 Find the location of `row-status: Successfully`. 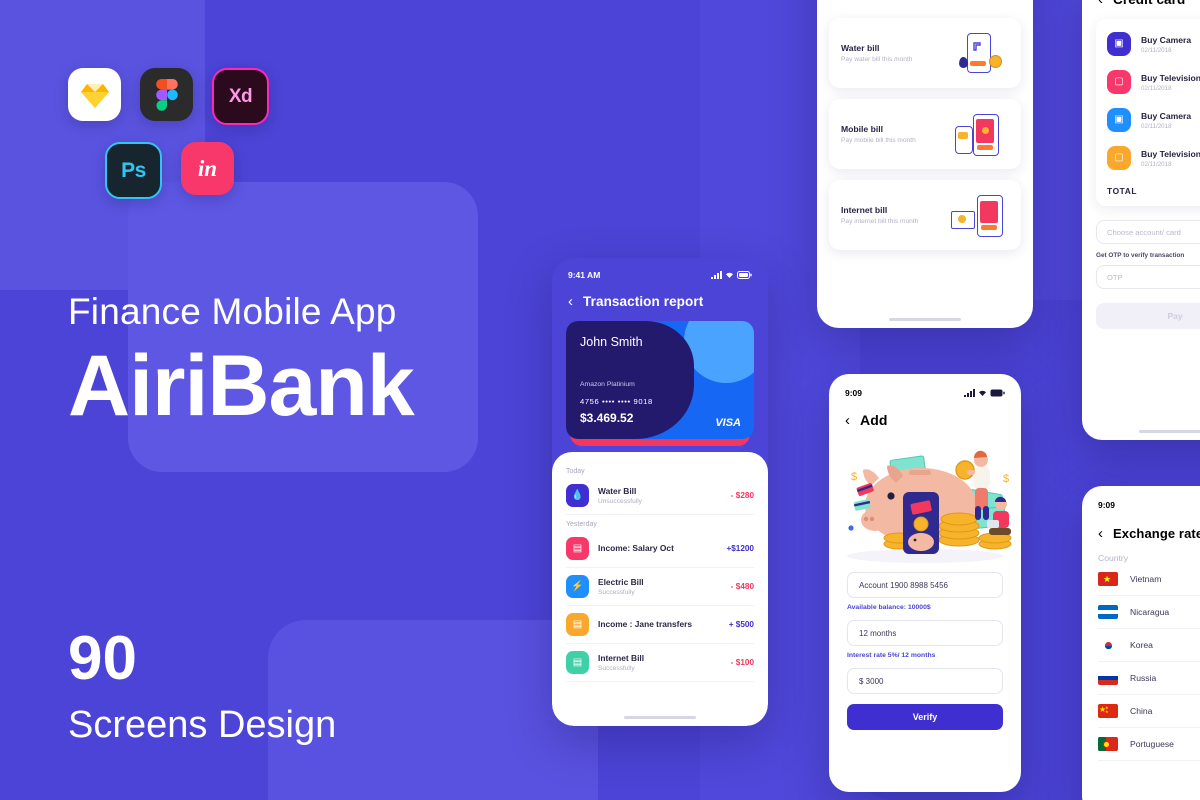

row-status: Successfully is located at coordinates (616, 592).